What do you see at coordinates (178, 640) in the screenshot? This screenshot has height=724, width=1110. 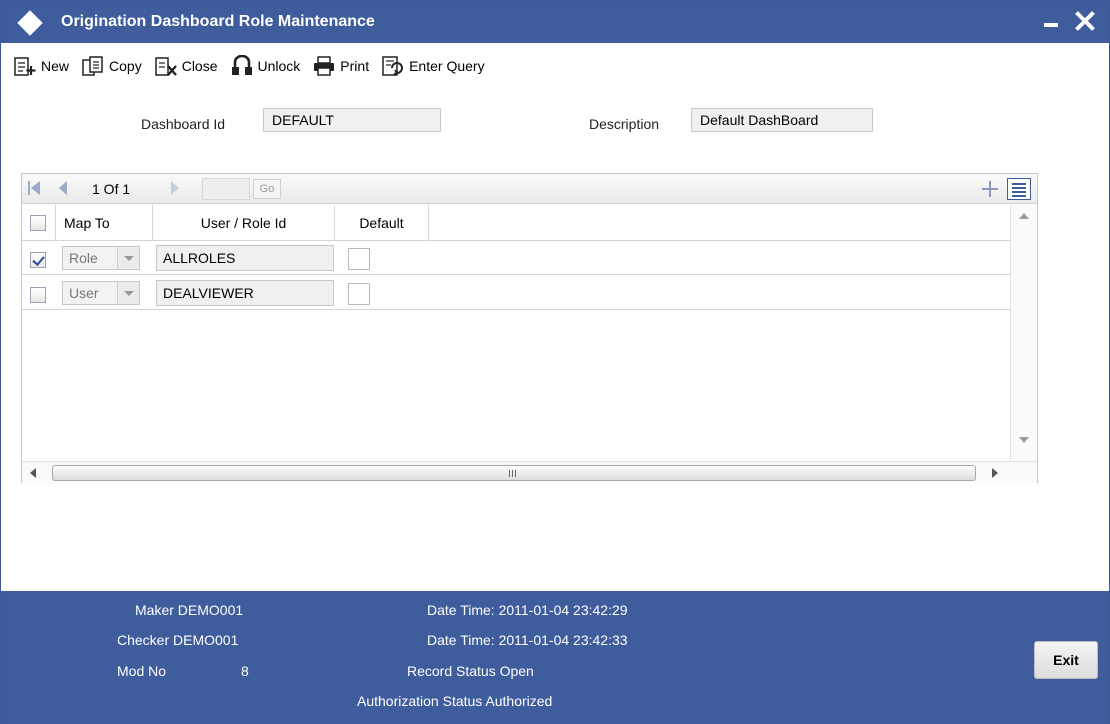 I see `checker-text: Checker DEMO001` at bounding box center [178, 640].